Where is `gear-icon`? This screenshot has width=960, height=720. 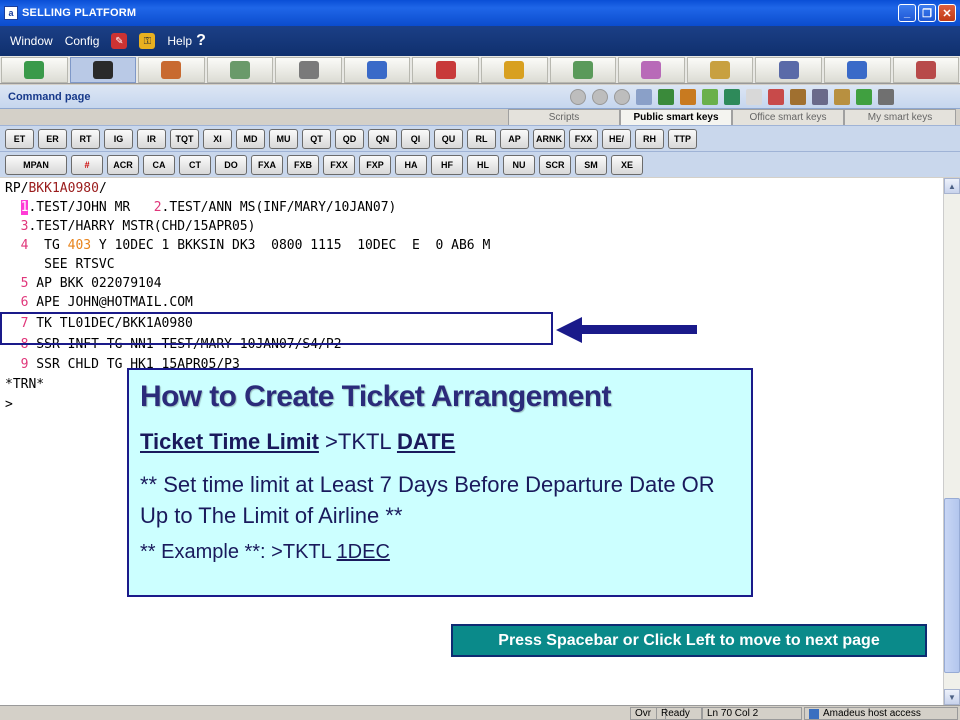
gear-icon is located at coordinates (308, 69).